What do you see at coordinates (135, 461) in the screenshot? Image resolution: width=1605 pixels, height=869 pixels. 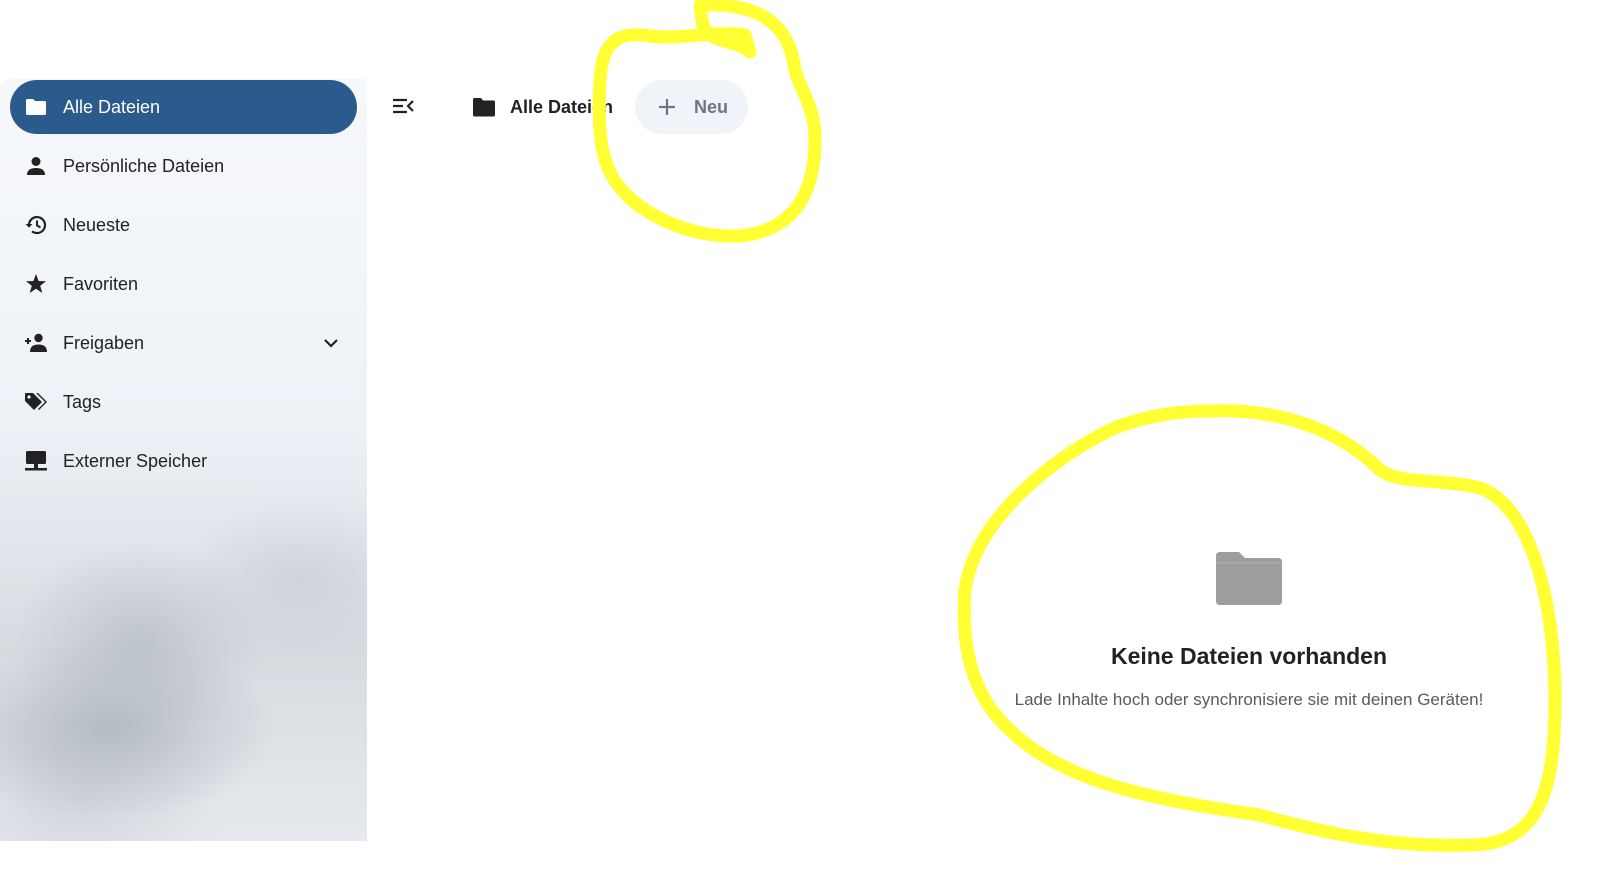 I see `sidebar-item-label: Externer Speicher` at bounding box center [135, 461].